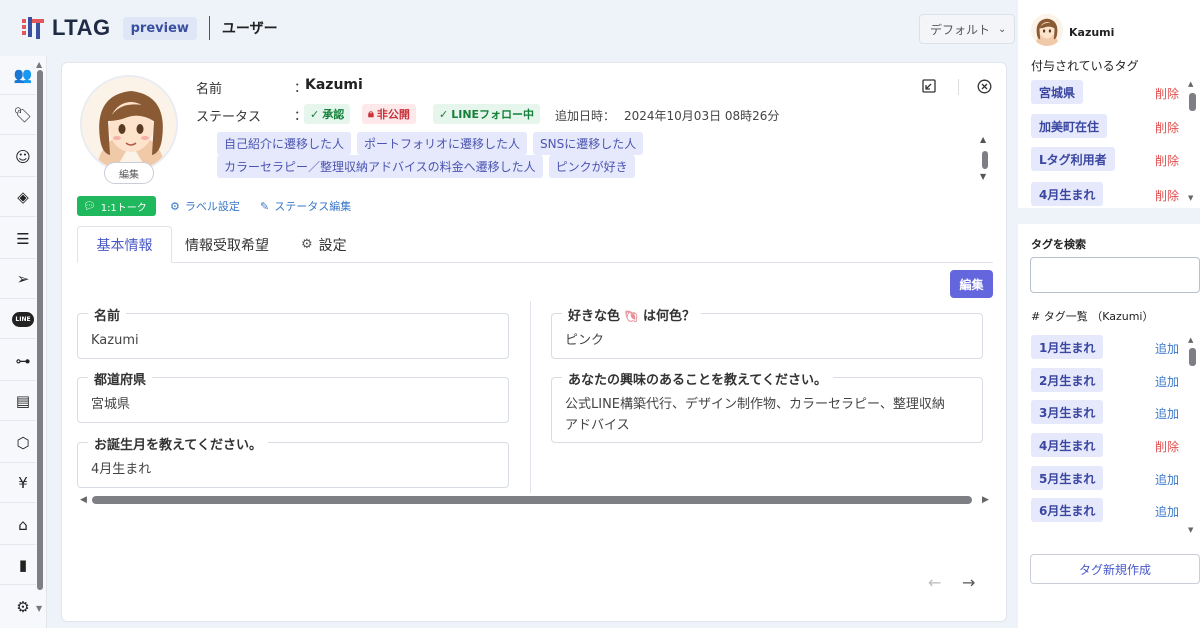 The image size is (1200, 628). Describe the element at coordinates (23, 443) in the screenshot. I see `box-icon: ⬡` at that location.